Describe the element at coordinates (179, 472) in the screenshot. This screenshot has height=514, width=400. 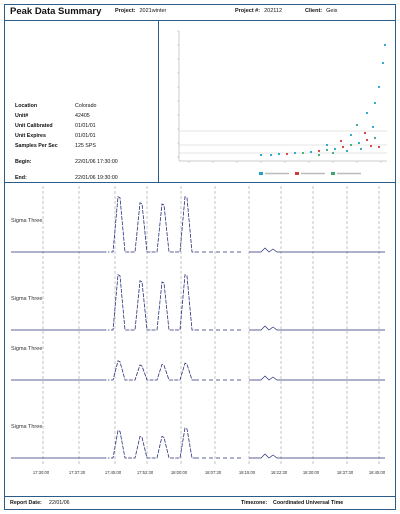
I see `time-axis-label-4: 18:00:00` at that location.